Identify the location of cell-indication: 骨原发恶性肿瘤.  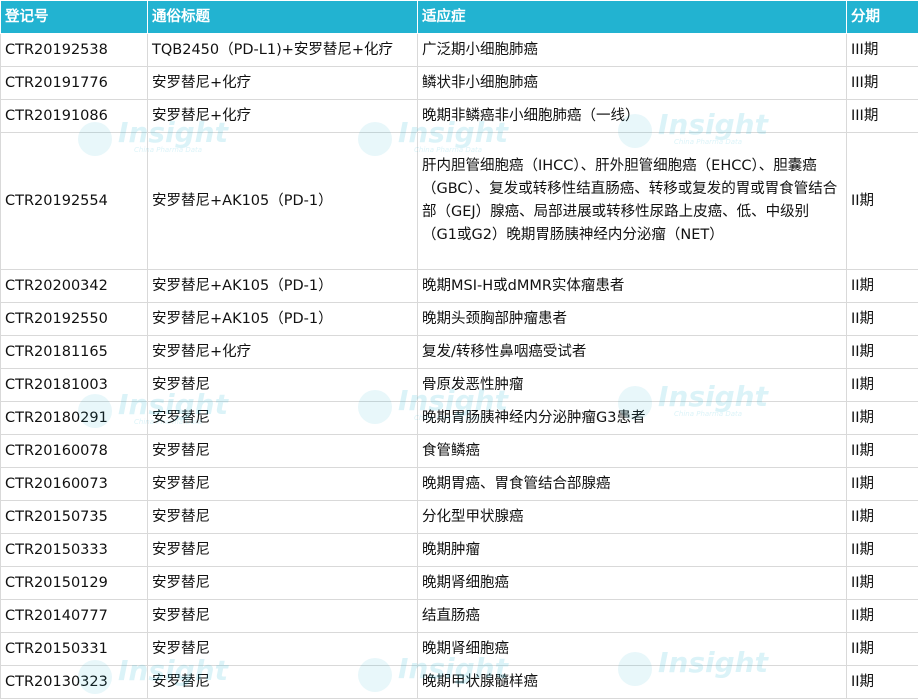
(632, 385).